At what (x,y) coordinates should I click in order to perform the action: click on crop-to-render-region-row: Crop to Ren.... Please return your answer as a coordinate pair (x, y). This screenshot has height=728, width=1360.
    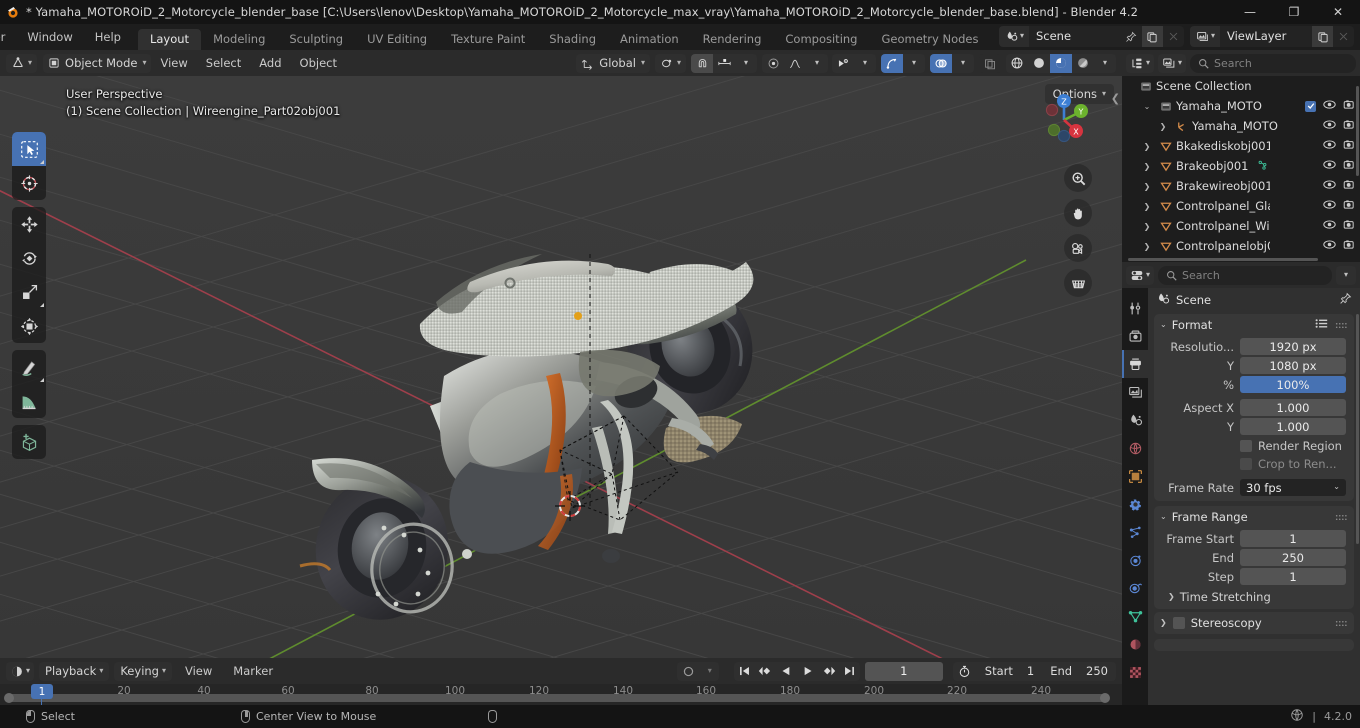
    Looking at the image, I should click on (1293, 464).